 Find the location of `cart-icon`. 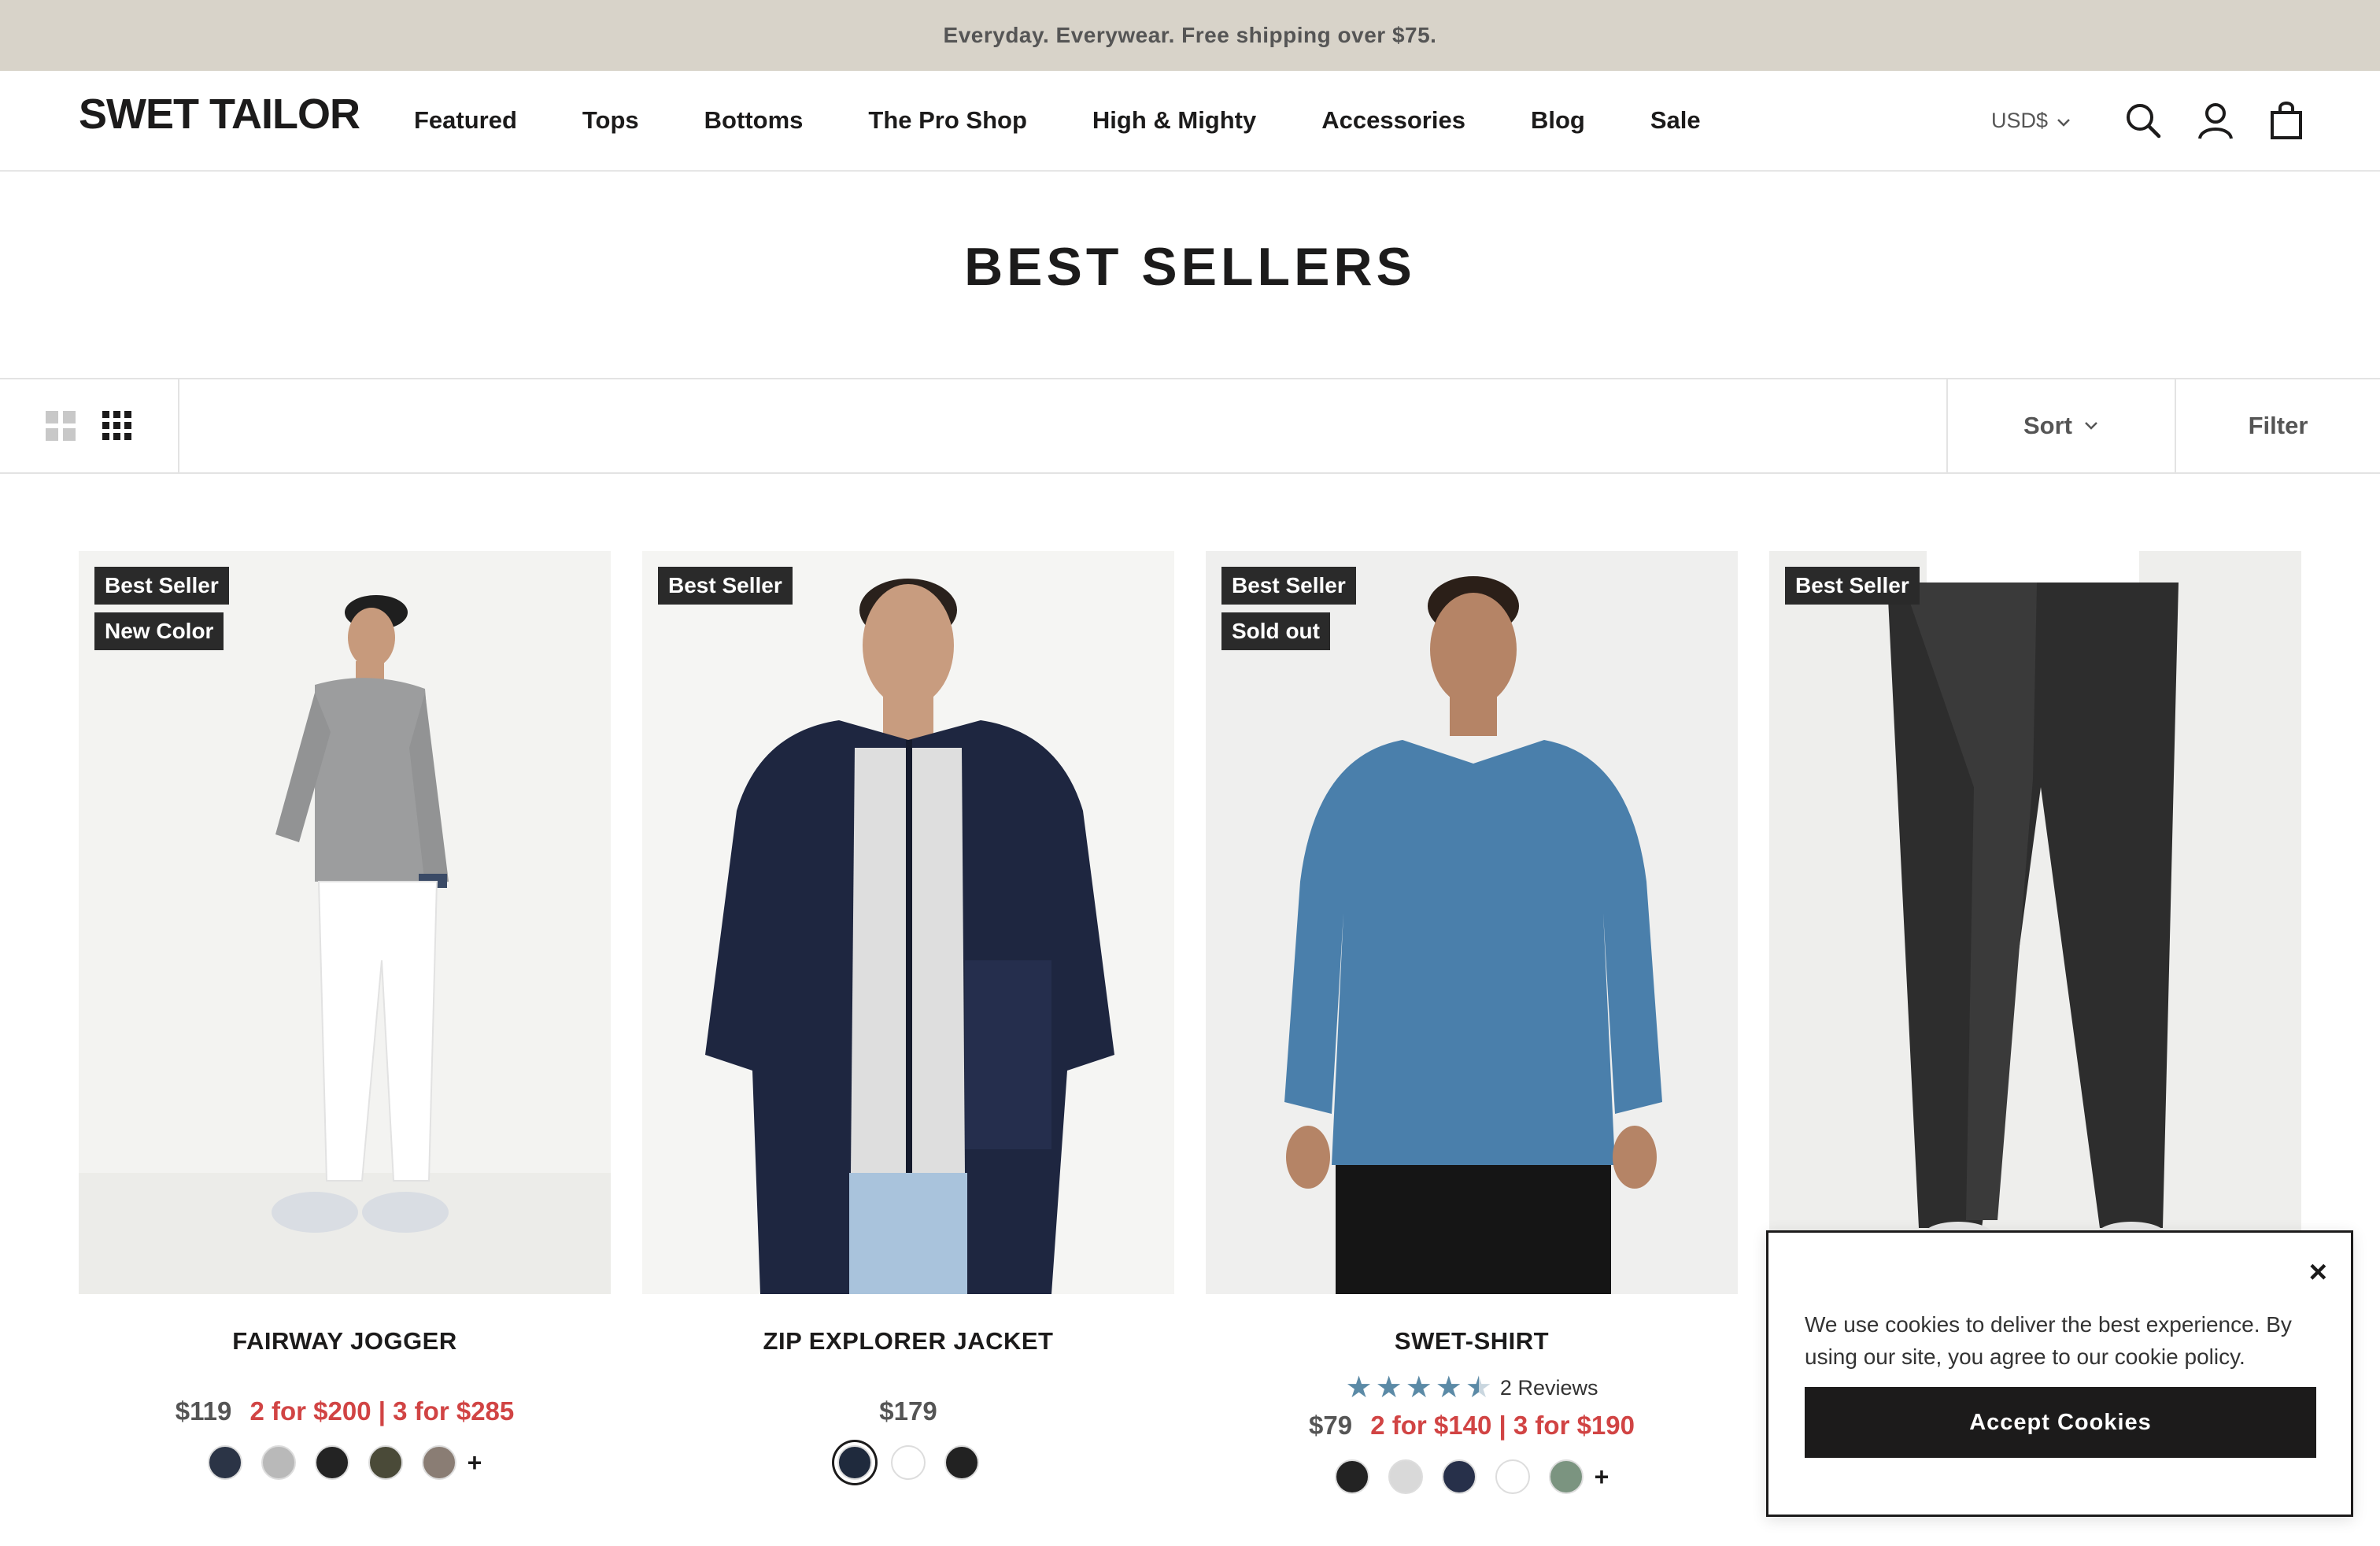

cart-icon is located at coordinates (2286, 120).